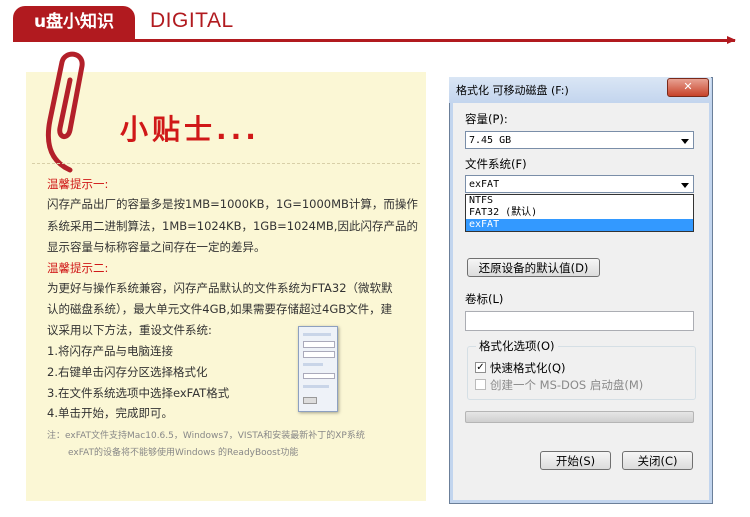 The image size is (750, 517). I want to click on filesystem-dropdown-list: NTFS FAT32 (默认) exFAT, so click(579, 213).